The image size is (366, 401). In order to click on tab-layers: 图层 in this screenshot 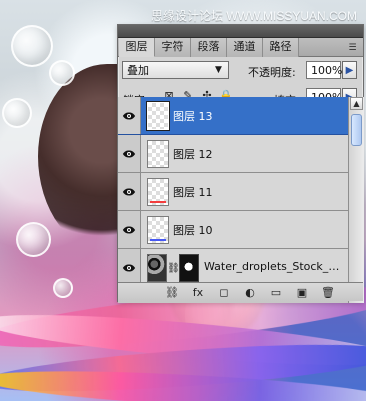, I will do `click(137, 47)`.